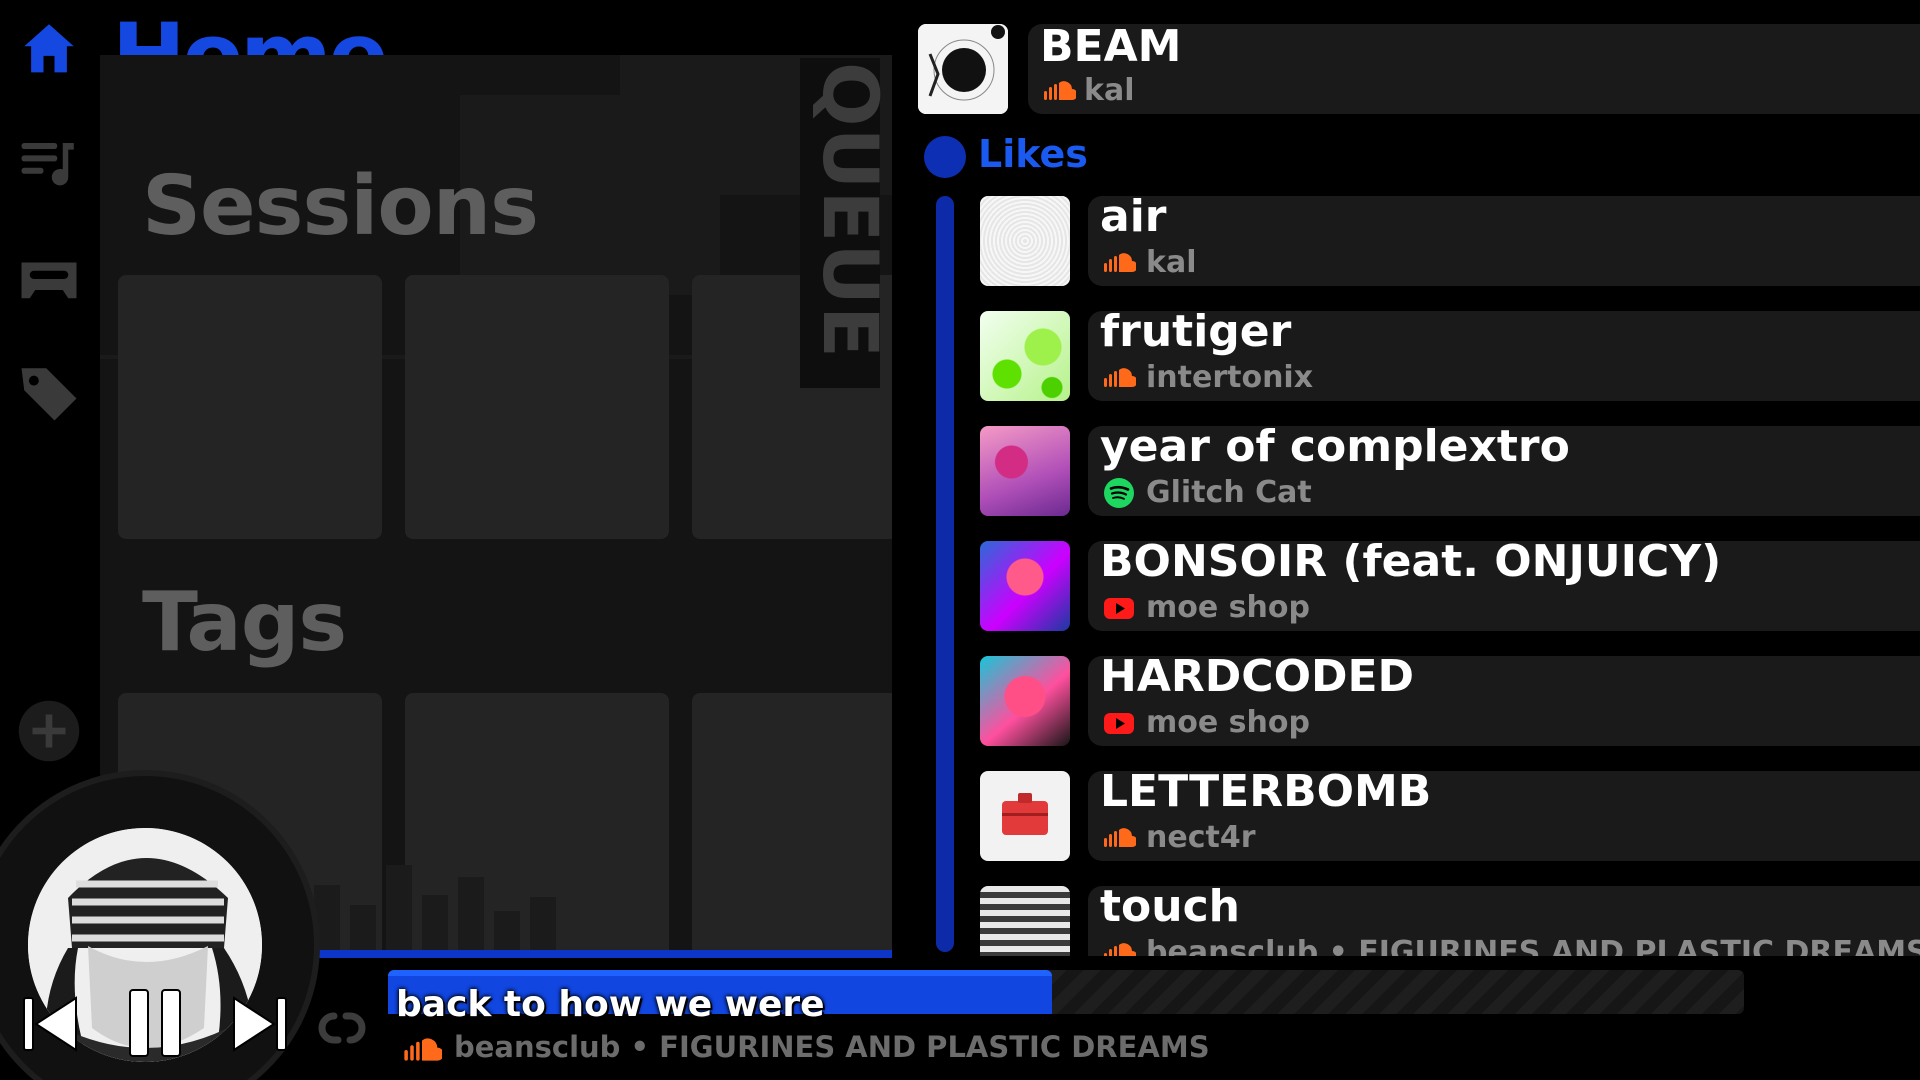 This screenshot has width=1920, height=1080. What do you see at coordinates (49, 279) in the screenshot?
I see `cassette-icon` at bounding box center [49, 279].